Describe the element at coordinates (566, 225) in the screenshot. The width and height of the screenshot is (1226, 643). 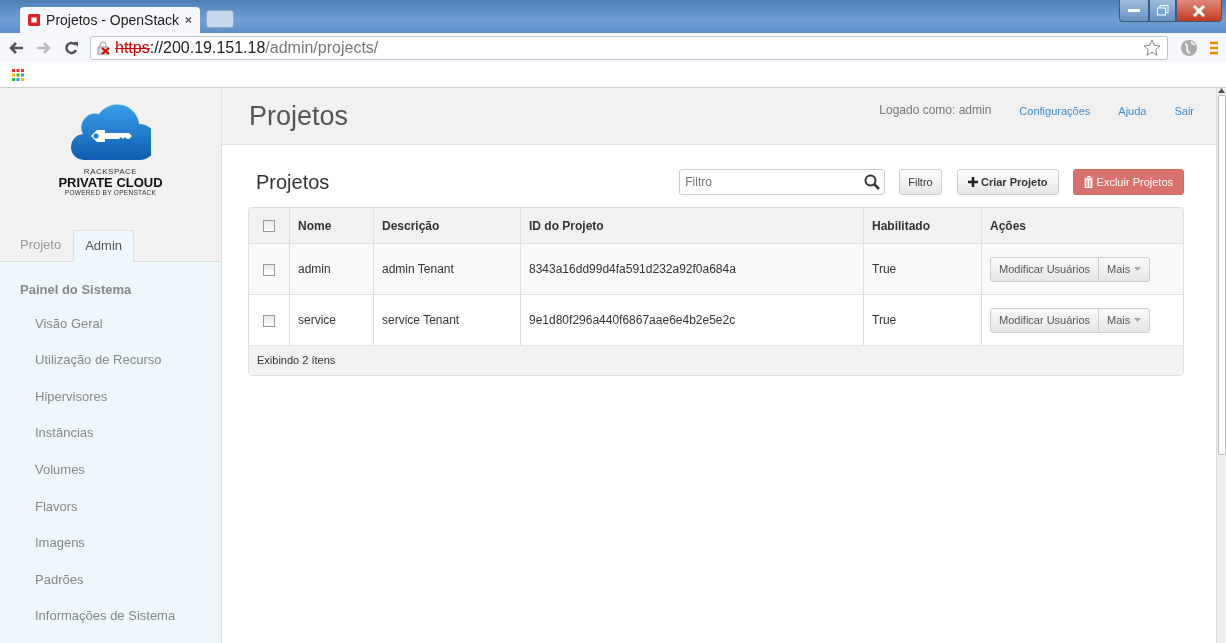
I see `column-header: ID do Projeto` at that location.